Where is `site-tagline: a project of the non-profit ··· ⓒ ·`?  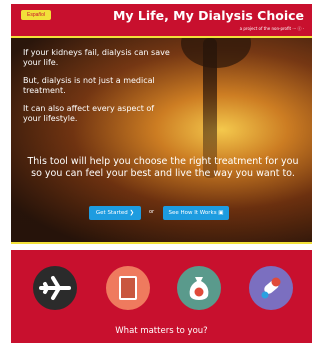 site-tagline: a project of the non-profit ··· ⓒ · is located at coordinates (271, 28).